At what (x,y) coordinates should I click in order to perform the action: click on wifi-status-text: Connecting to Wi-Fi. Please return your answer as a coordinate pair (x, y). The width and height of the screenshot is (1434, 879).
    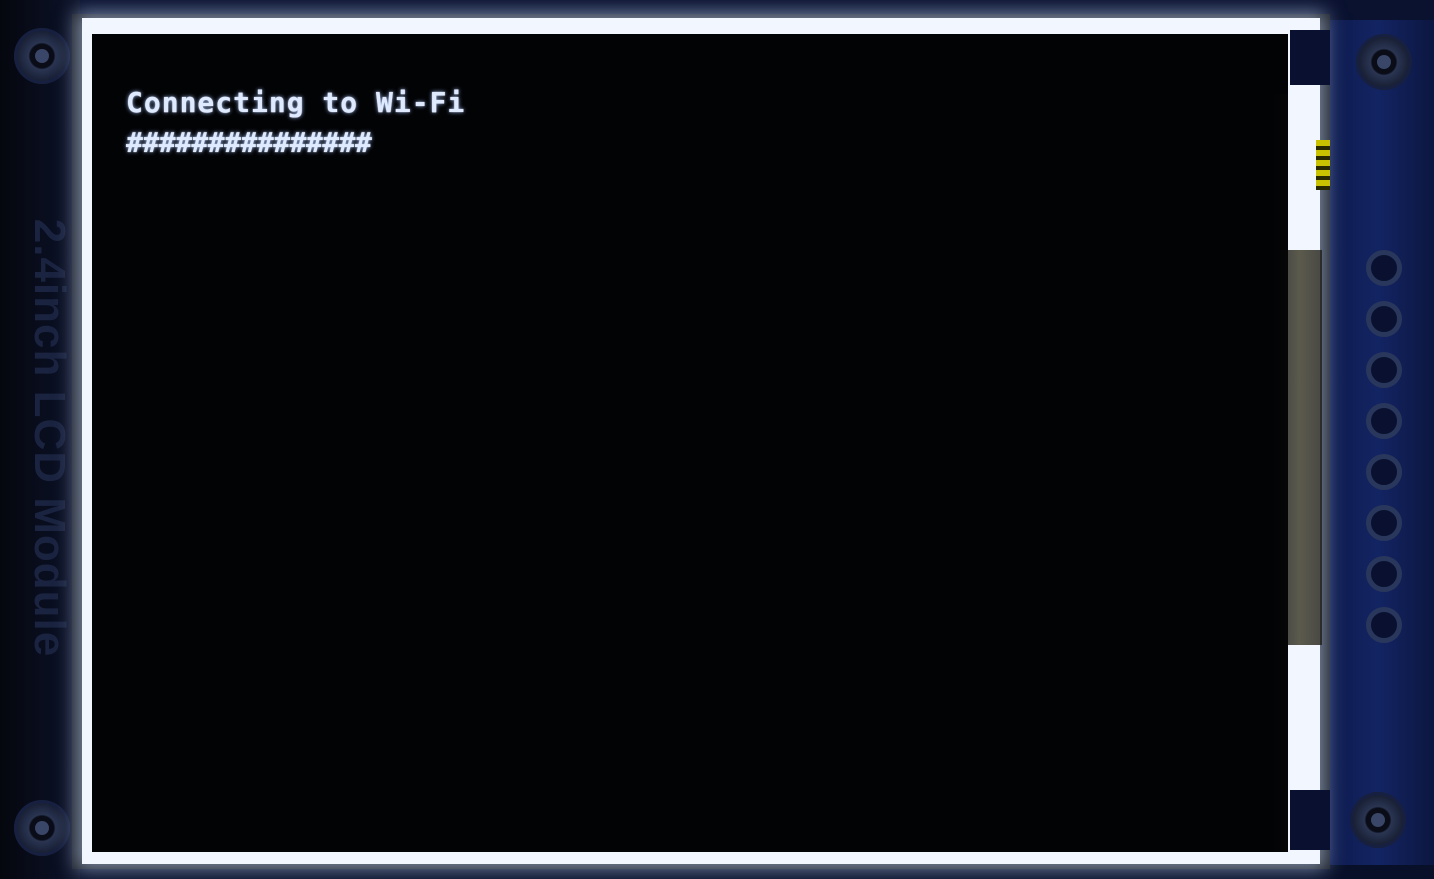
    Looking at the image, I should click on (296, 102).